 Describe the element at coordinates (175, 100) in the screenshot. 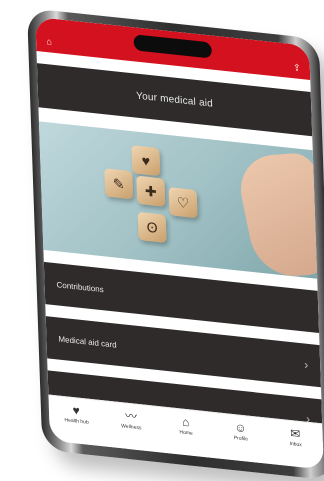

I see `page-title: Your medical aid` at that location.